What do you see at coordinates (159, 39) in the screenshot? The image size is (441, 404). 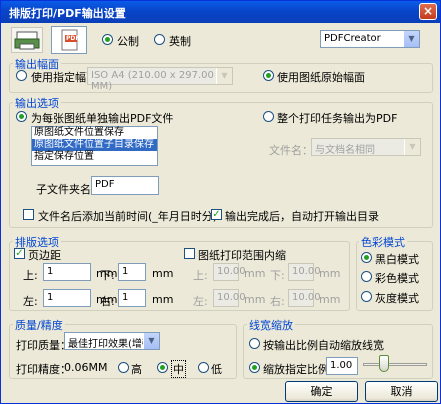 I see `unit-imperial-radio` at bounding box center [159, 39].